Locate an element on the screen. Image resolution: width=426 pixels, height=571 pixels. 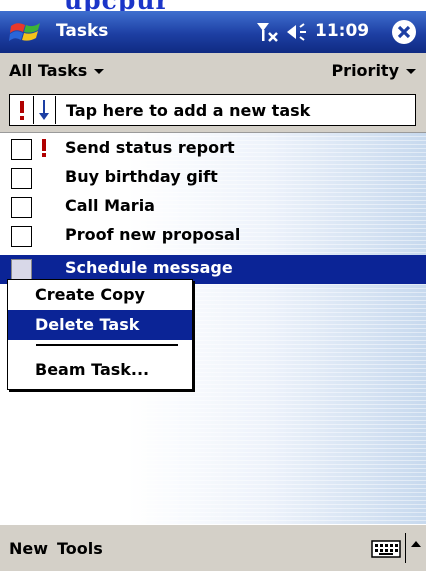
down-arrow-icon is located at coordinates (44, 110).